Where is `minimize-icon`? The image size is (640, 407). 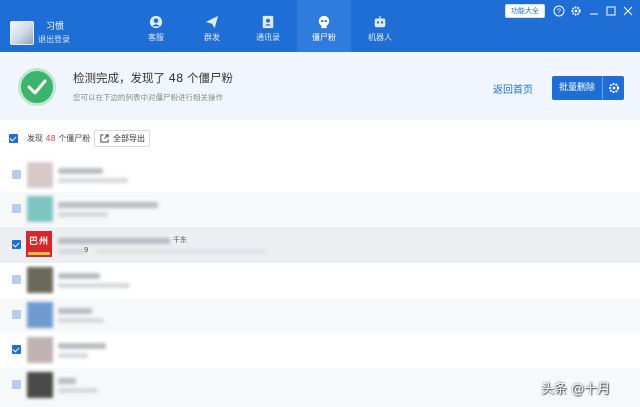
minimize-icon is located at coordinates (594, 11).